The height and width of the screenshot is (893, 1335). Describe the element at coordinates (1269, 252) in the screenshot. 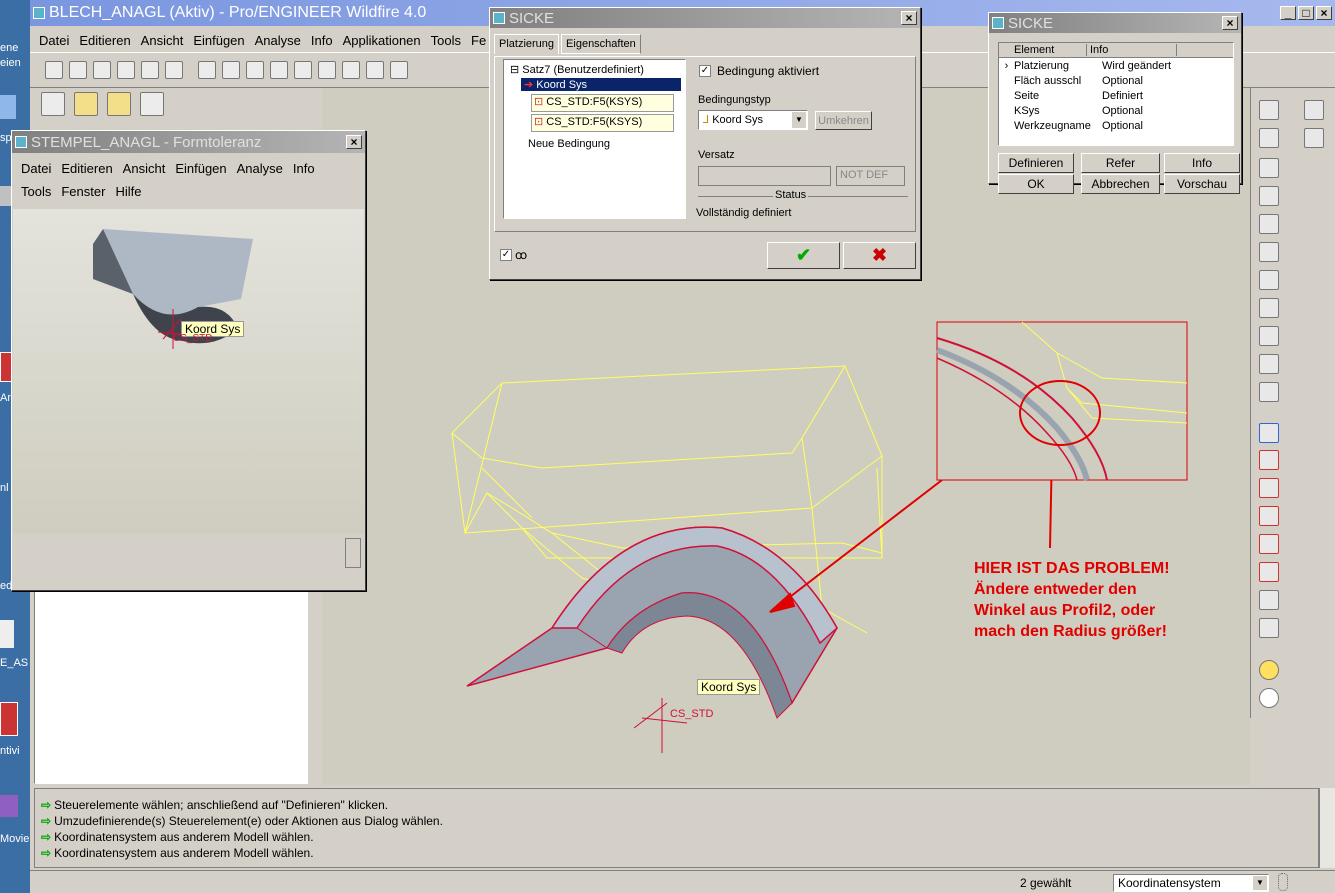

I see `flange-icon` at that location.